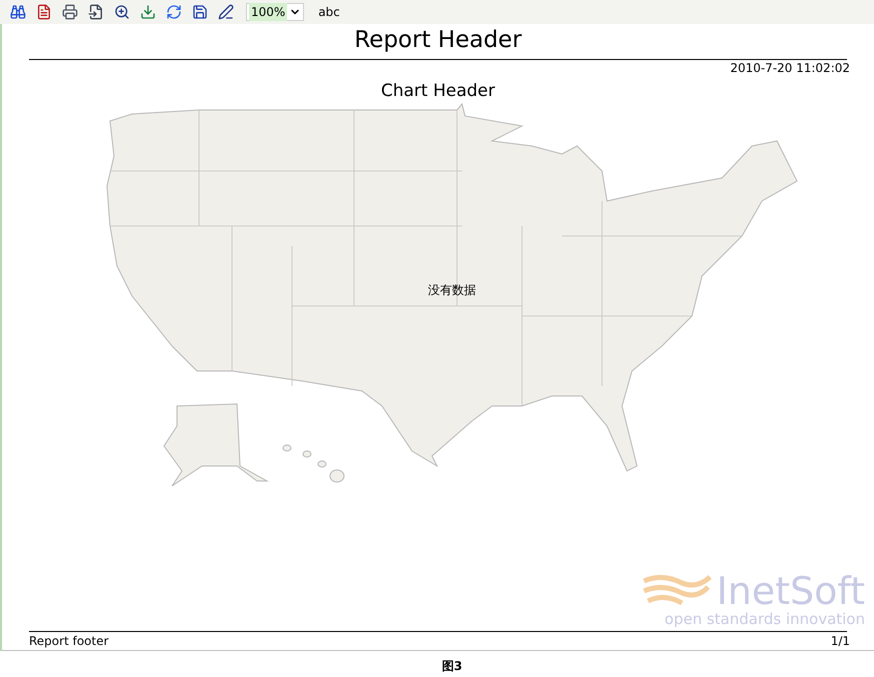  What do you see at coordinates (275, 12) in the screenshot?
I see `zoom-dropdown: 100%` at bounding box center [275, 12].